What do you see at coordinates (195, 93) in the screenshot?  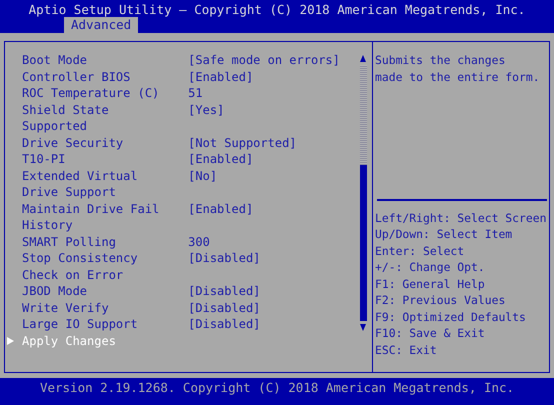 I see `setting-reading: 51` at bounding box center [195, 93].